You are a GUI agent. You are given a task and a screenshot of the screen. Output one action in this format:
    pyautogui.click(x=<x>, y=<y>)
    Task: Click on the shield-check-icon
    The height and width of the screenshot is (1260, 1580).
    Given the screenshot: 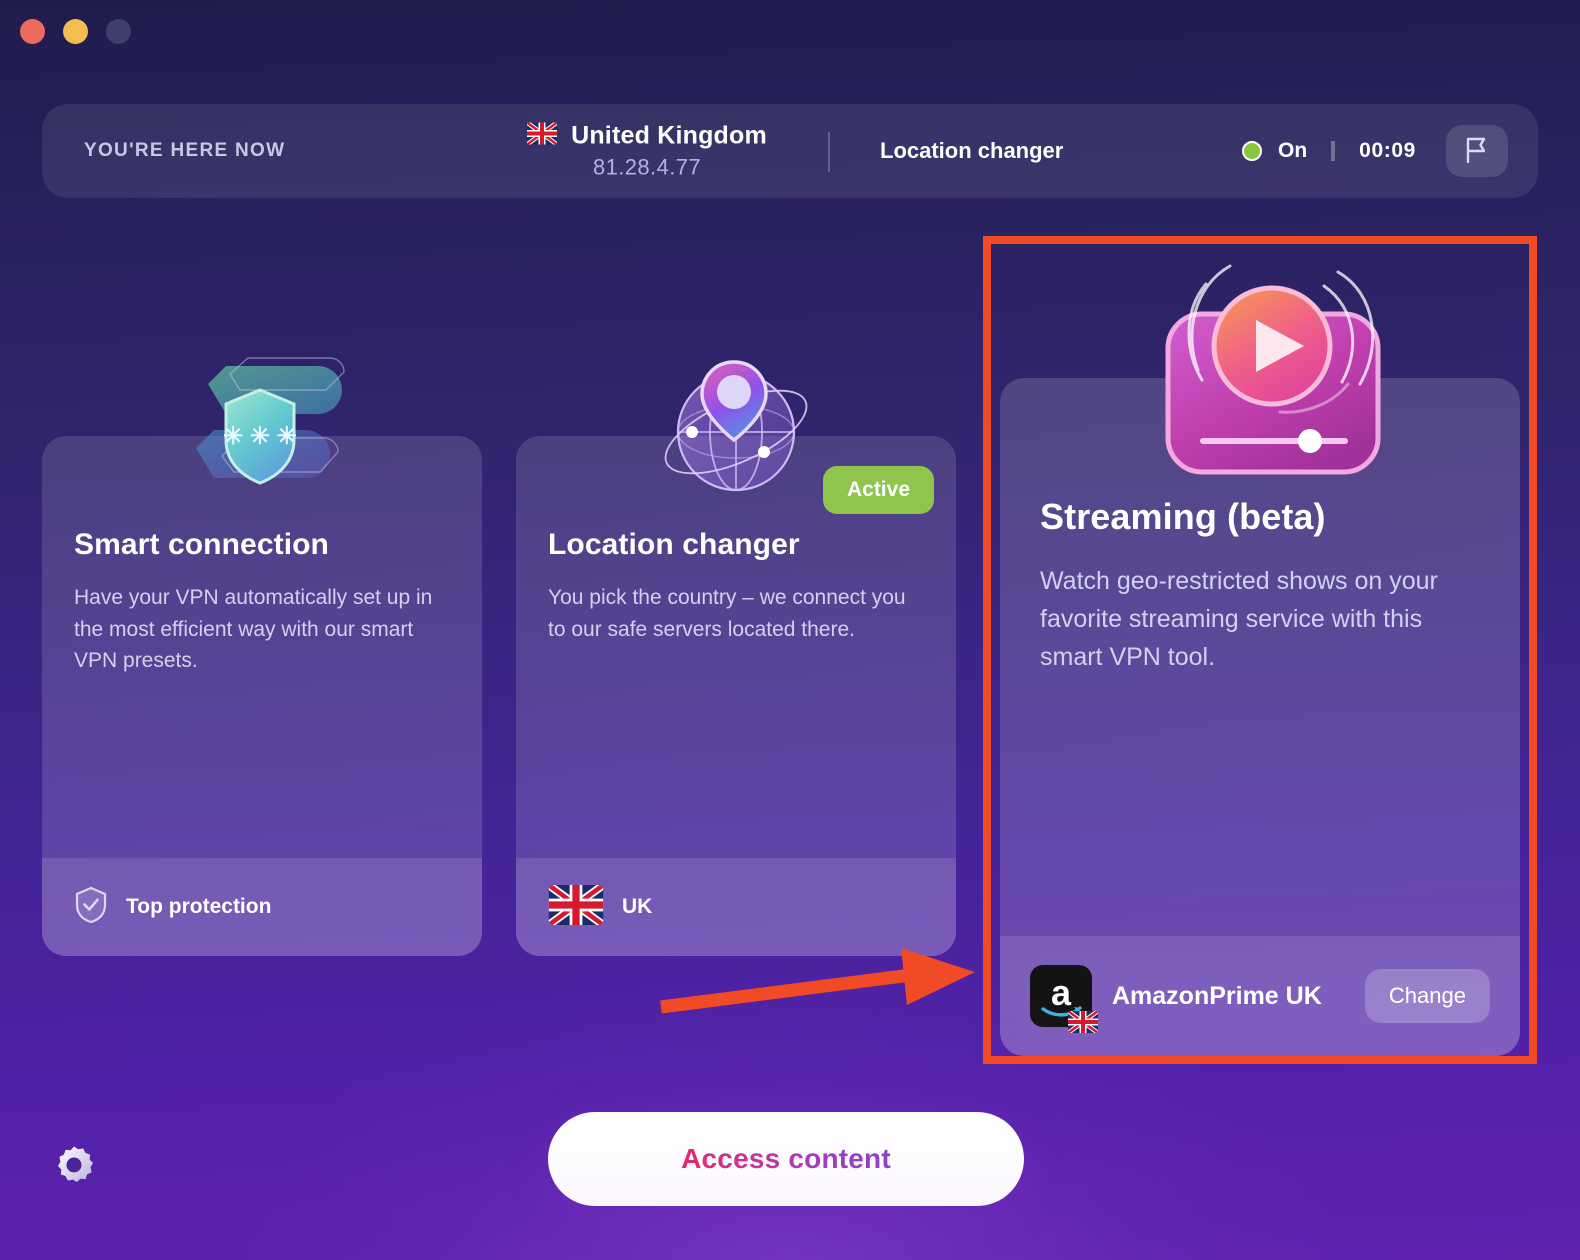 What is the action you would take?
    pyautogui.click(x=91, y=907)
    